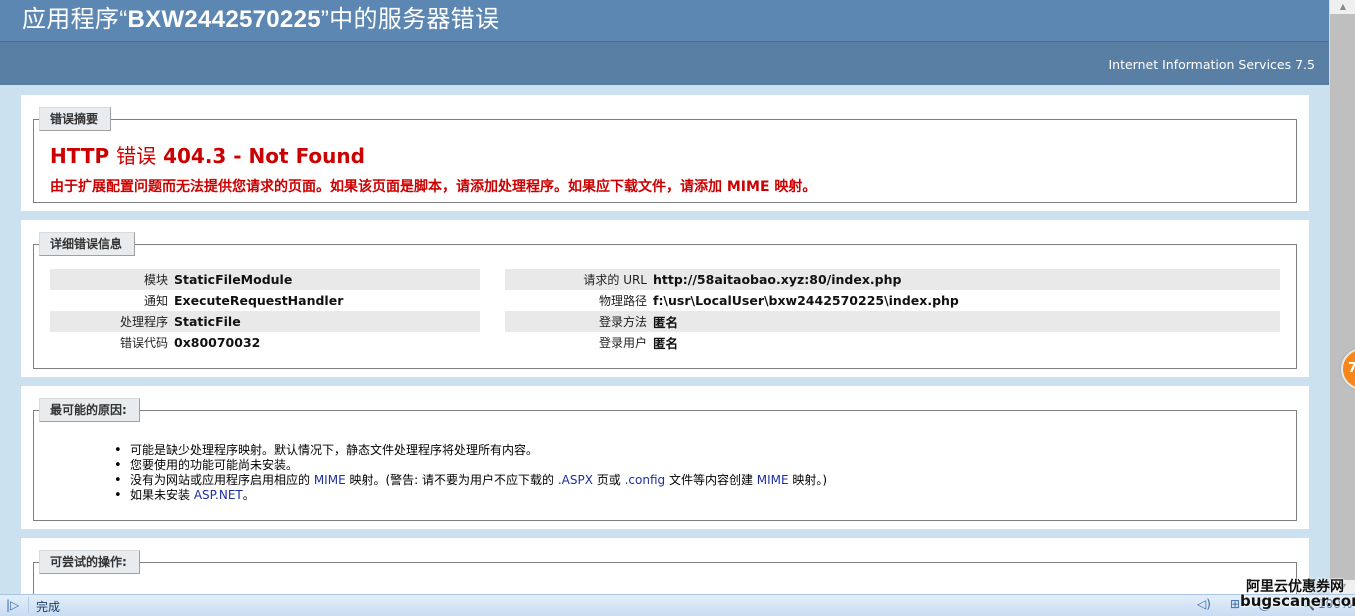 The image size is (1355, 616). Describe the element at coordinates (664, 63) in the screenshot. I see `server-banner: Internet Information Services 7.5` at that location.